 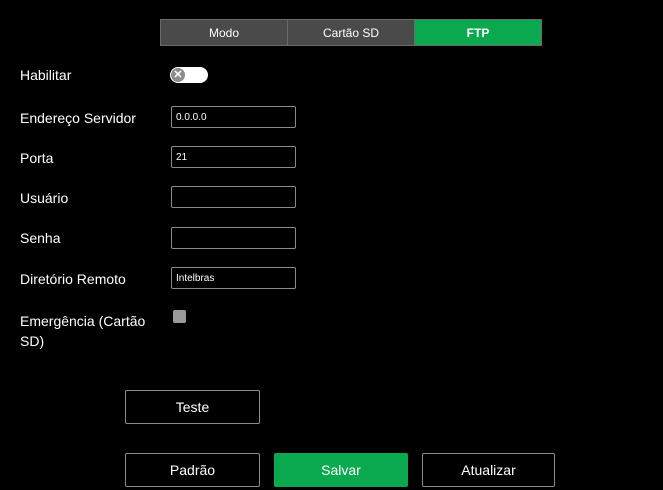 I want to click on remote-directory-label: Diretório Remoto, so click(x=73, y=279).